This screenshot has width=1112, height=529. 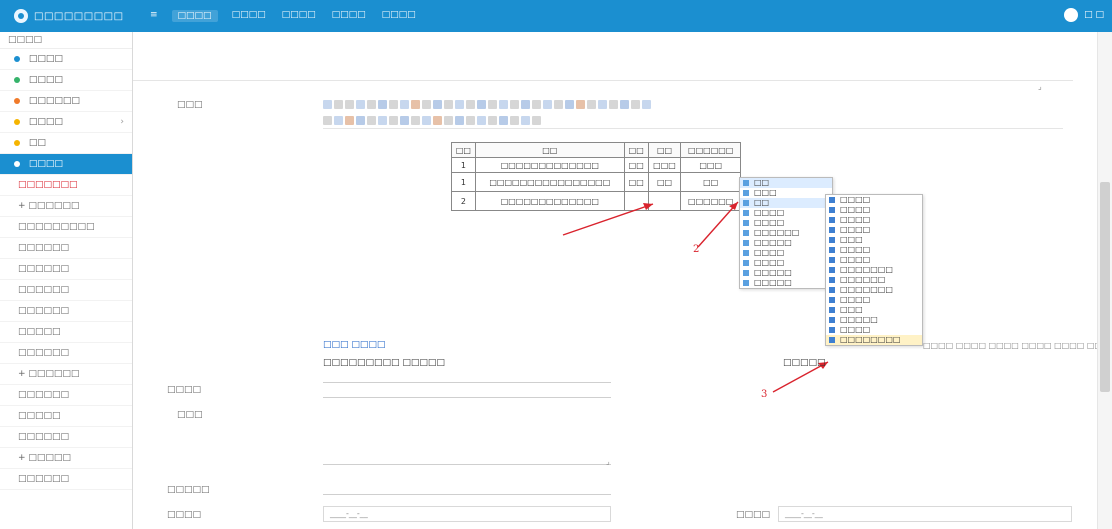 I want to click on user-area: □ □, so click(x=1084, y=15).